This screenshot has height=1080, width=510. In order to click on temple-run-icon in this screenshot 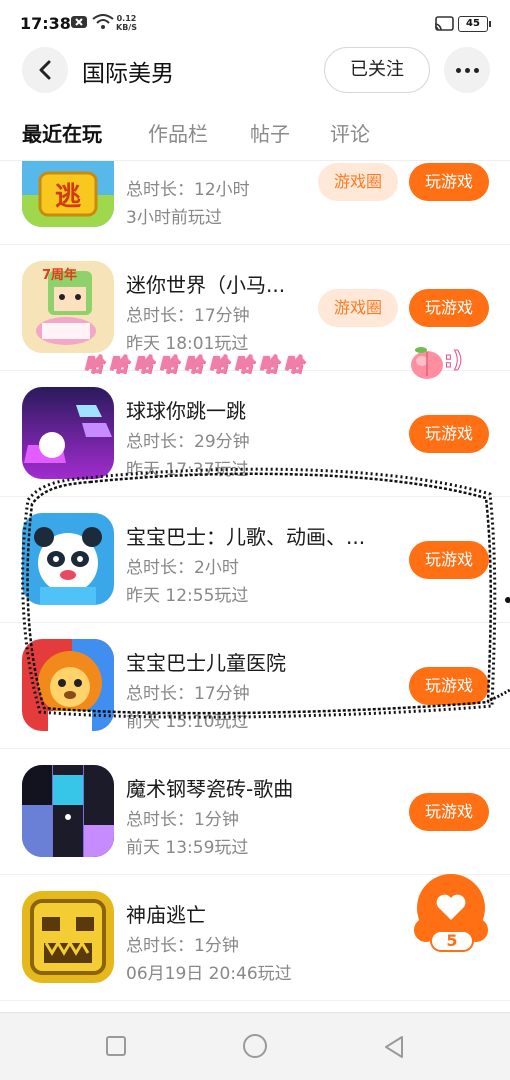, I will do `click(68, 937)`.